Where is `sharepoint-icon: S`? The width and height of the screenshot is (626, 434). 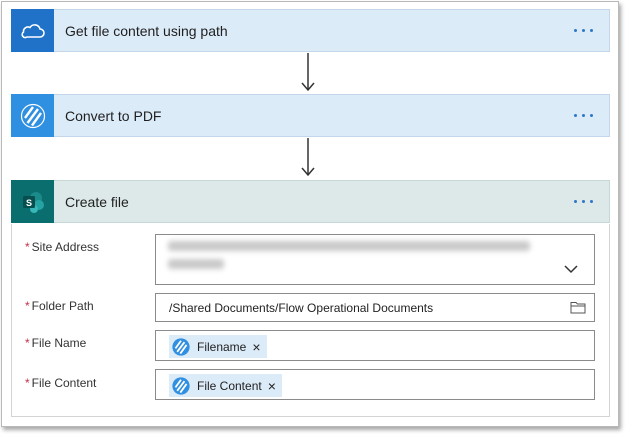
sharepoint-icon: S is located at coordinates (32, 201).